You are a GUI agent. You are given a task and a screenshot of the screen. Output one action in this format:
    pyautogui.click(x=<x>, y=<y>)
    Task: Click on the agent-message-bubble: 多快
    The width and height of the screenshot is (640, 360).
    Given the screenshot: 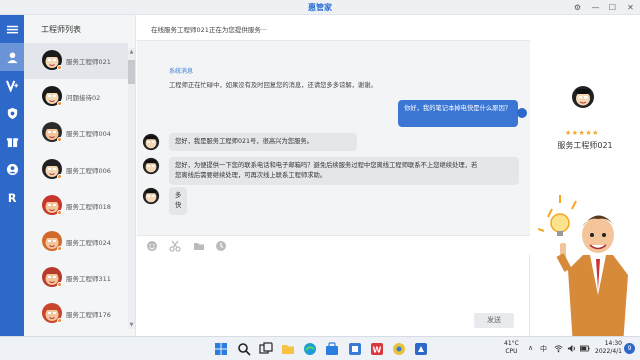 What is the action you would take?
    pyautogui.click(x=178, y=201)
    